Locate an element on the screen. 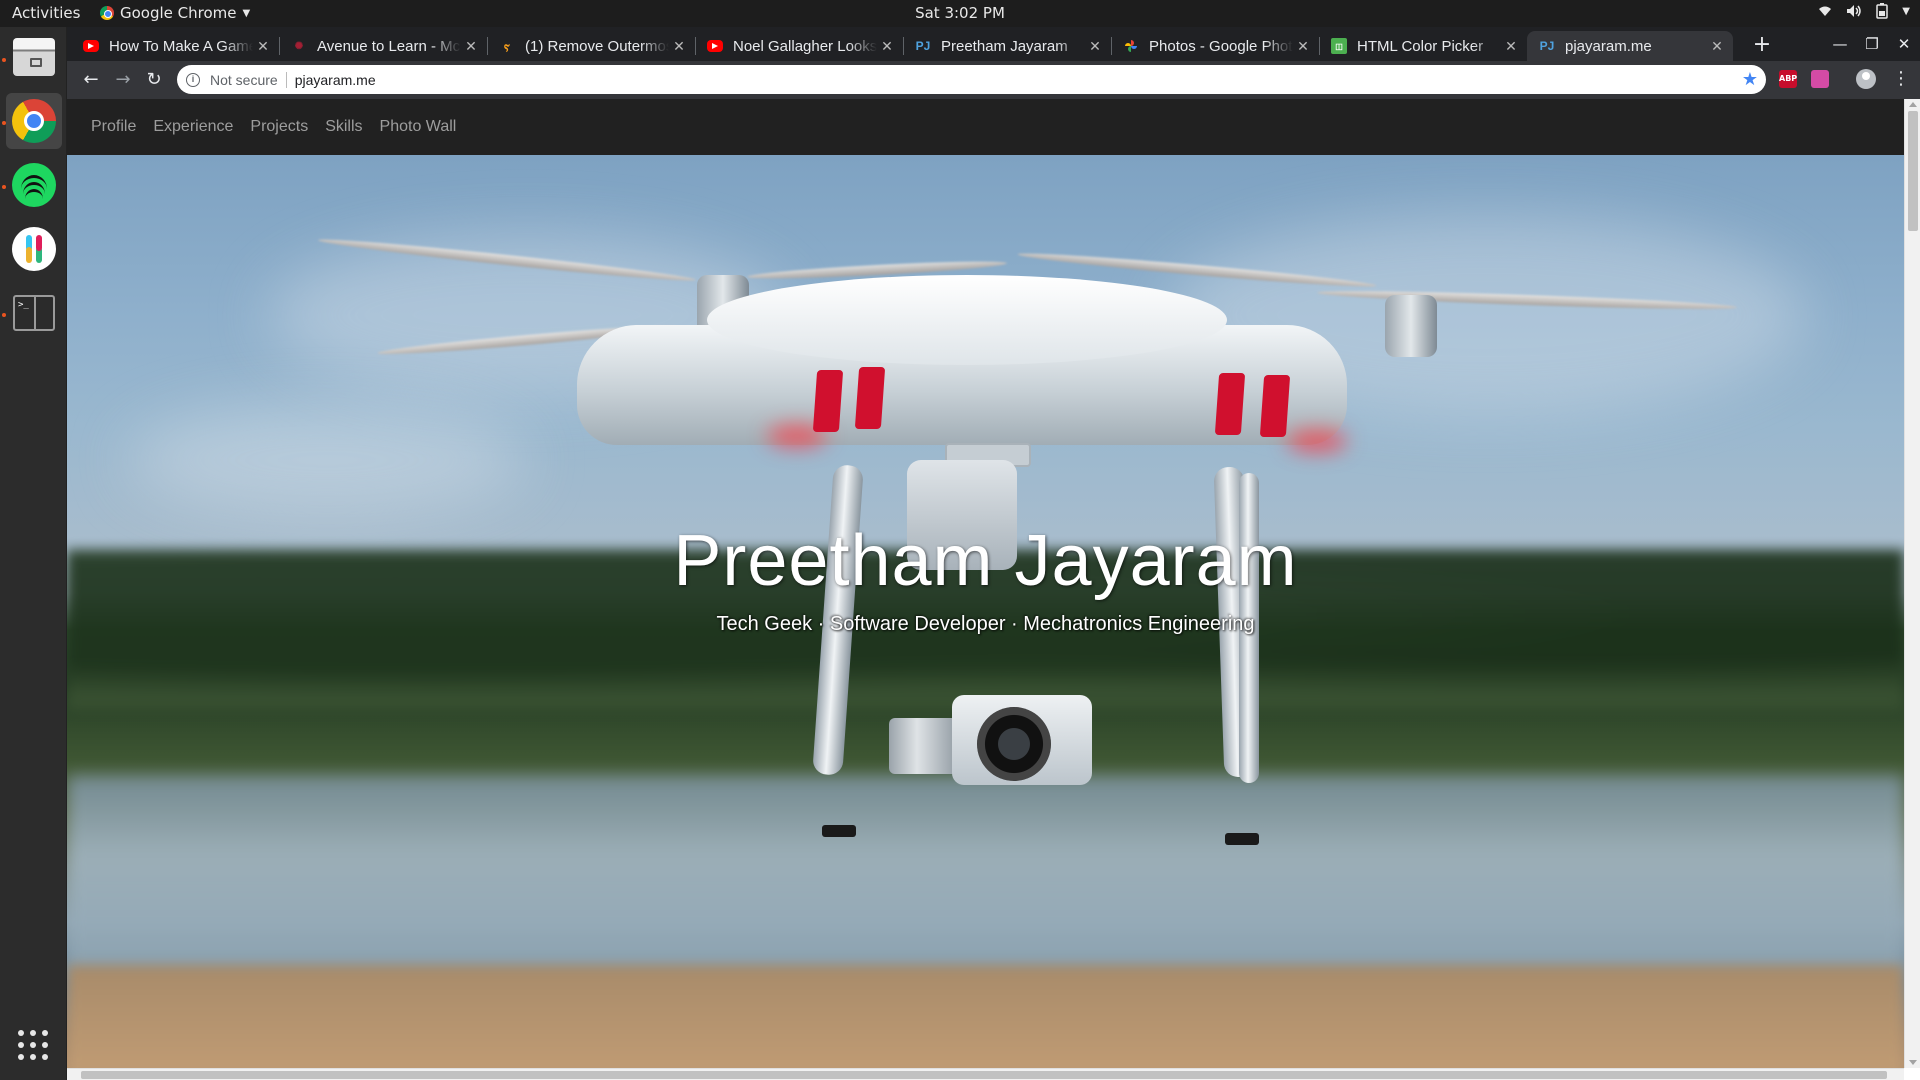  show-applications-icon is located at coordinates (33, 1045).